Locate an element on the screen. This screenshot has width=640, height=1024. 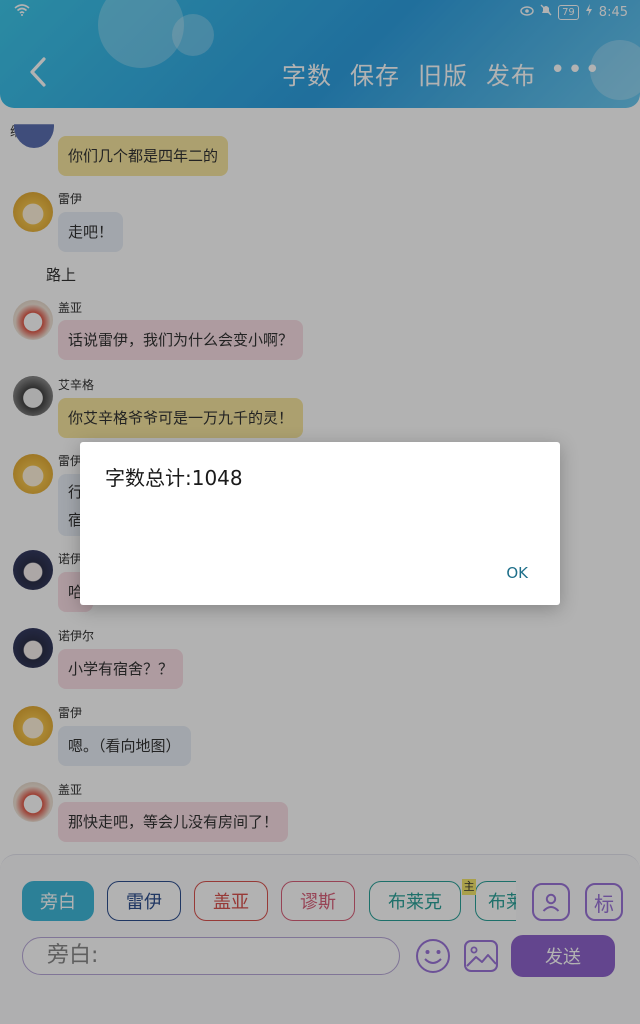
dialog-message: 字数总计:1048 is located at coordinates (174, 478).